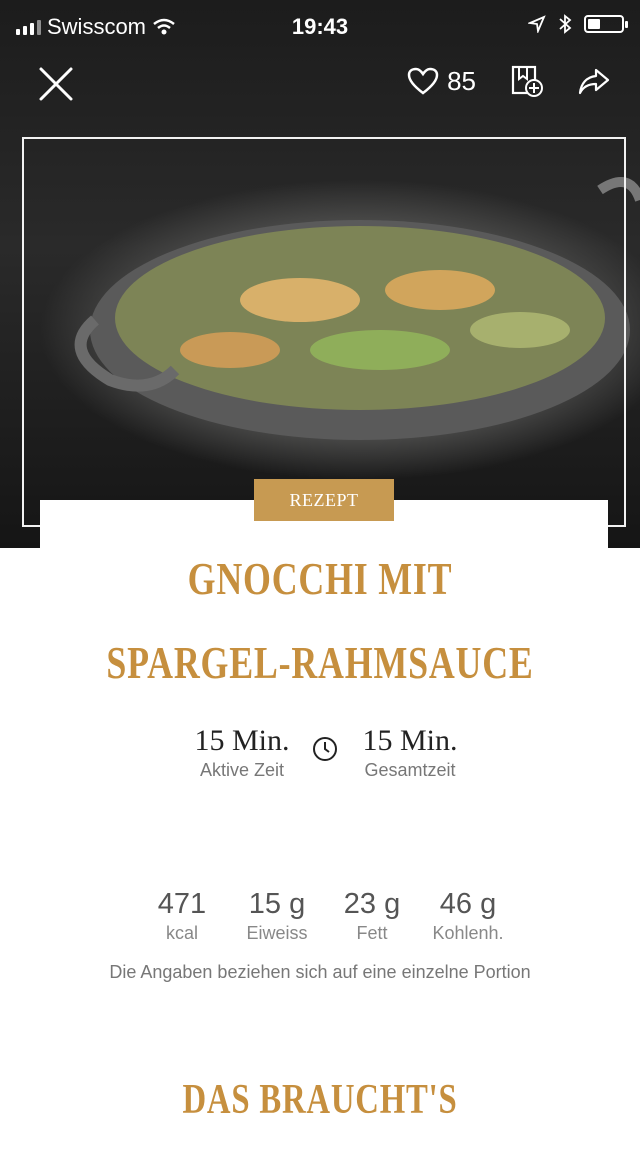 Image resolution: width=640 pixels, height=1164 pixels. What do you see at coordinates (277, 933) in the screenshot?
I see `nutrition-label: Eiweiss` at bounding box center [277, 933].